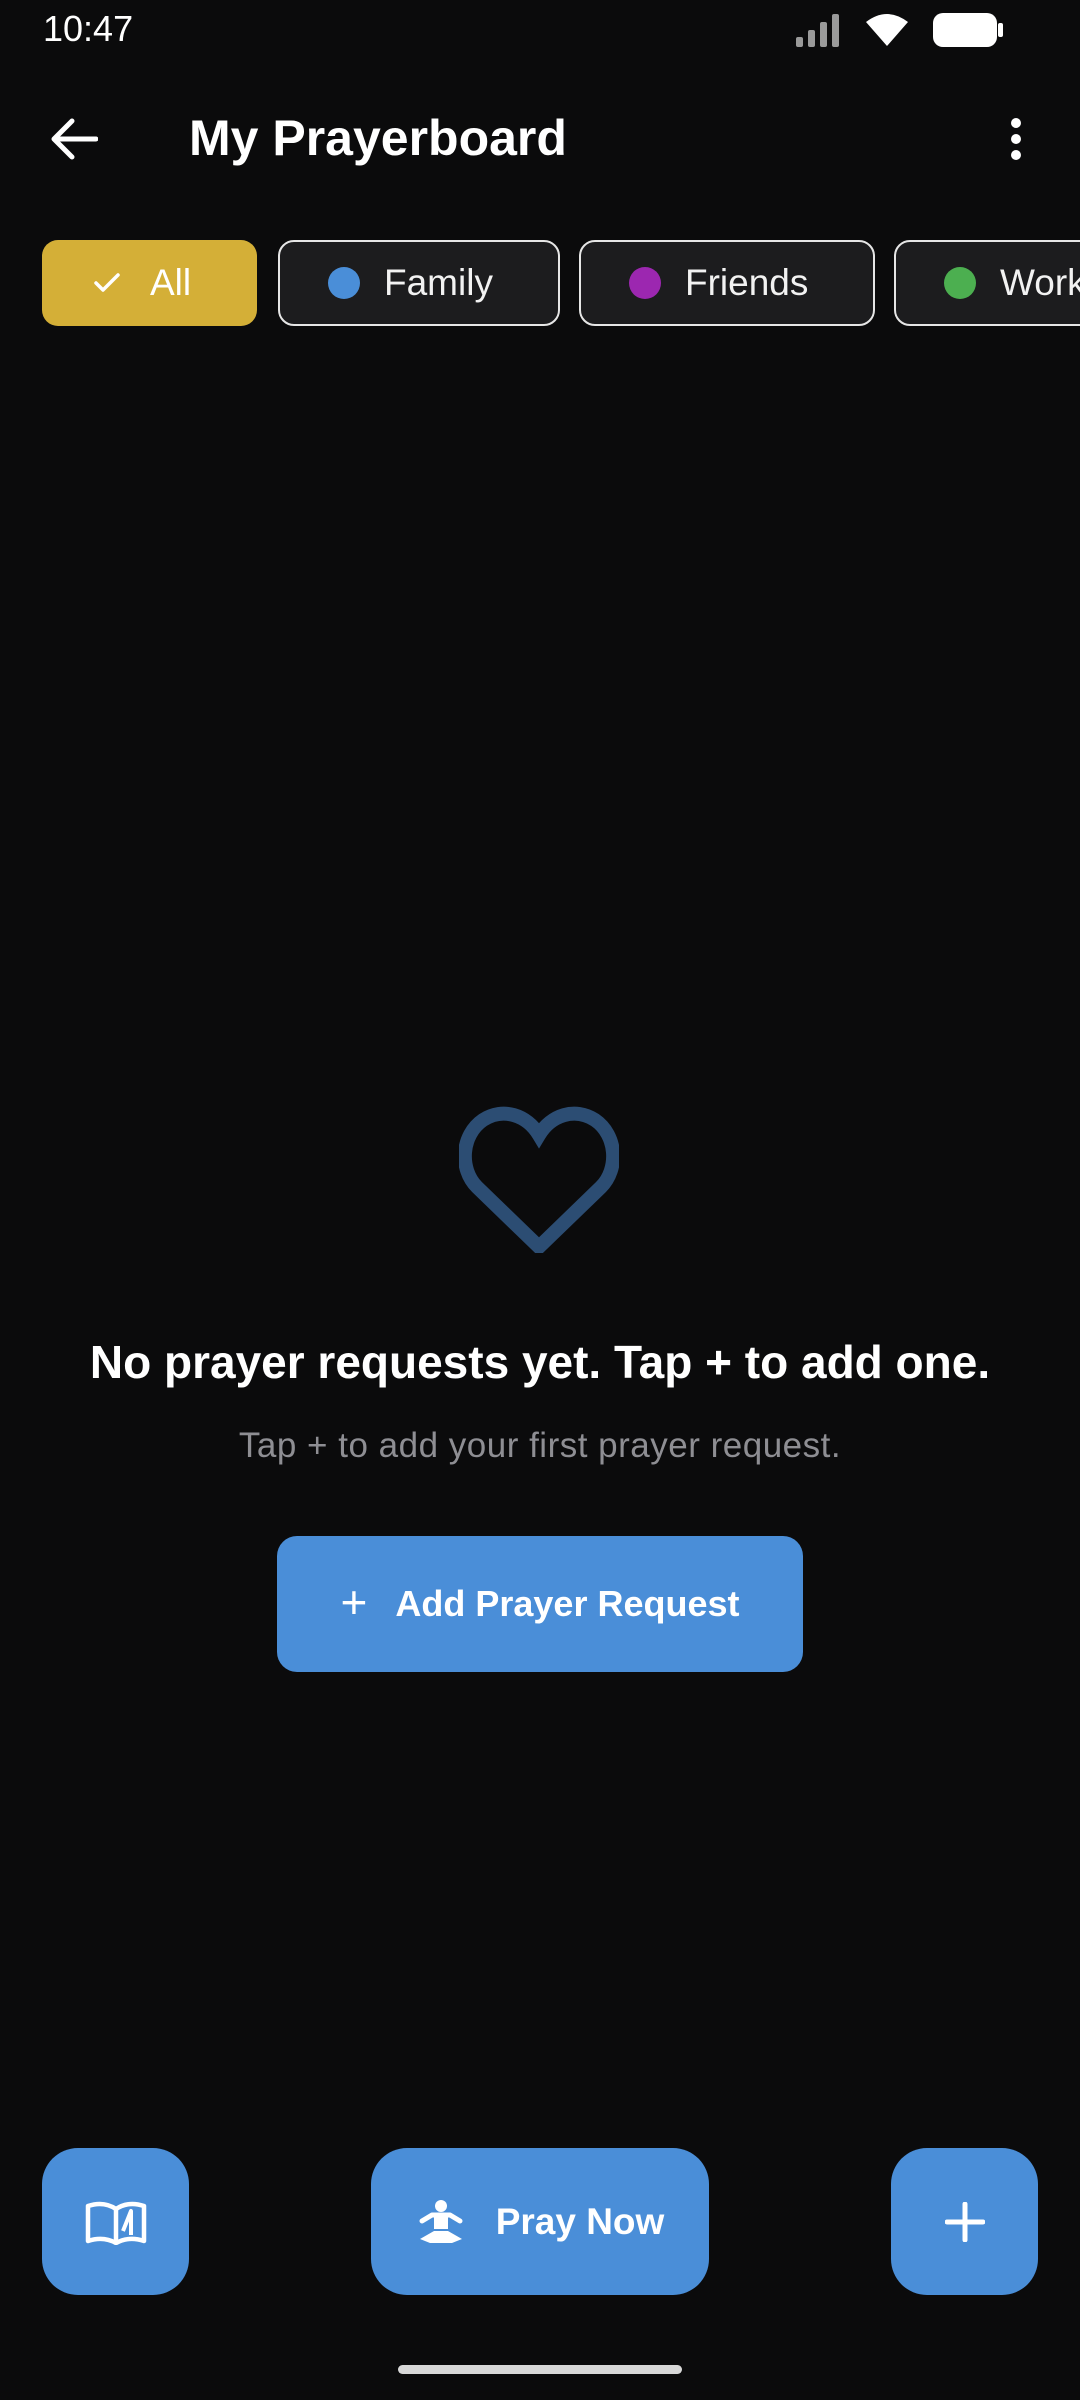 Image resolution: width=1080 pixels, height=2400 pixels. Describe the element at coordinates (817, 30) in the screenshot. I see `cellular-signal-icon` at that location.